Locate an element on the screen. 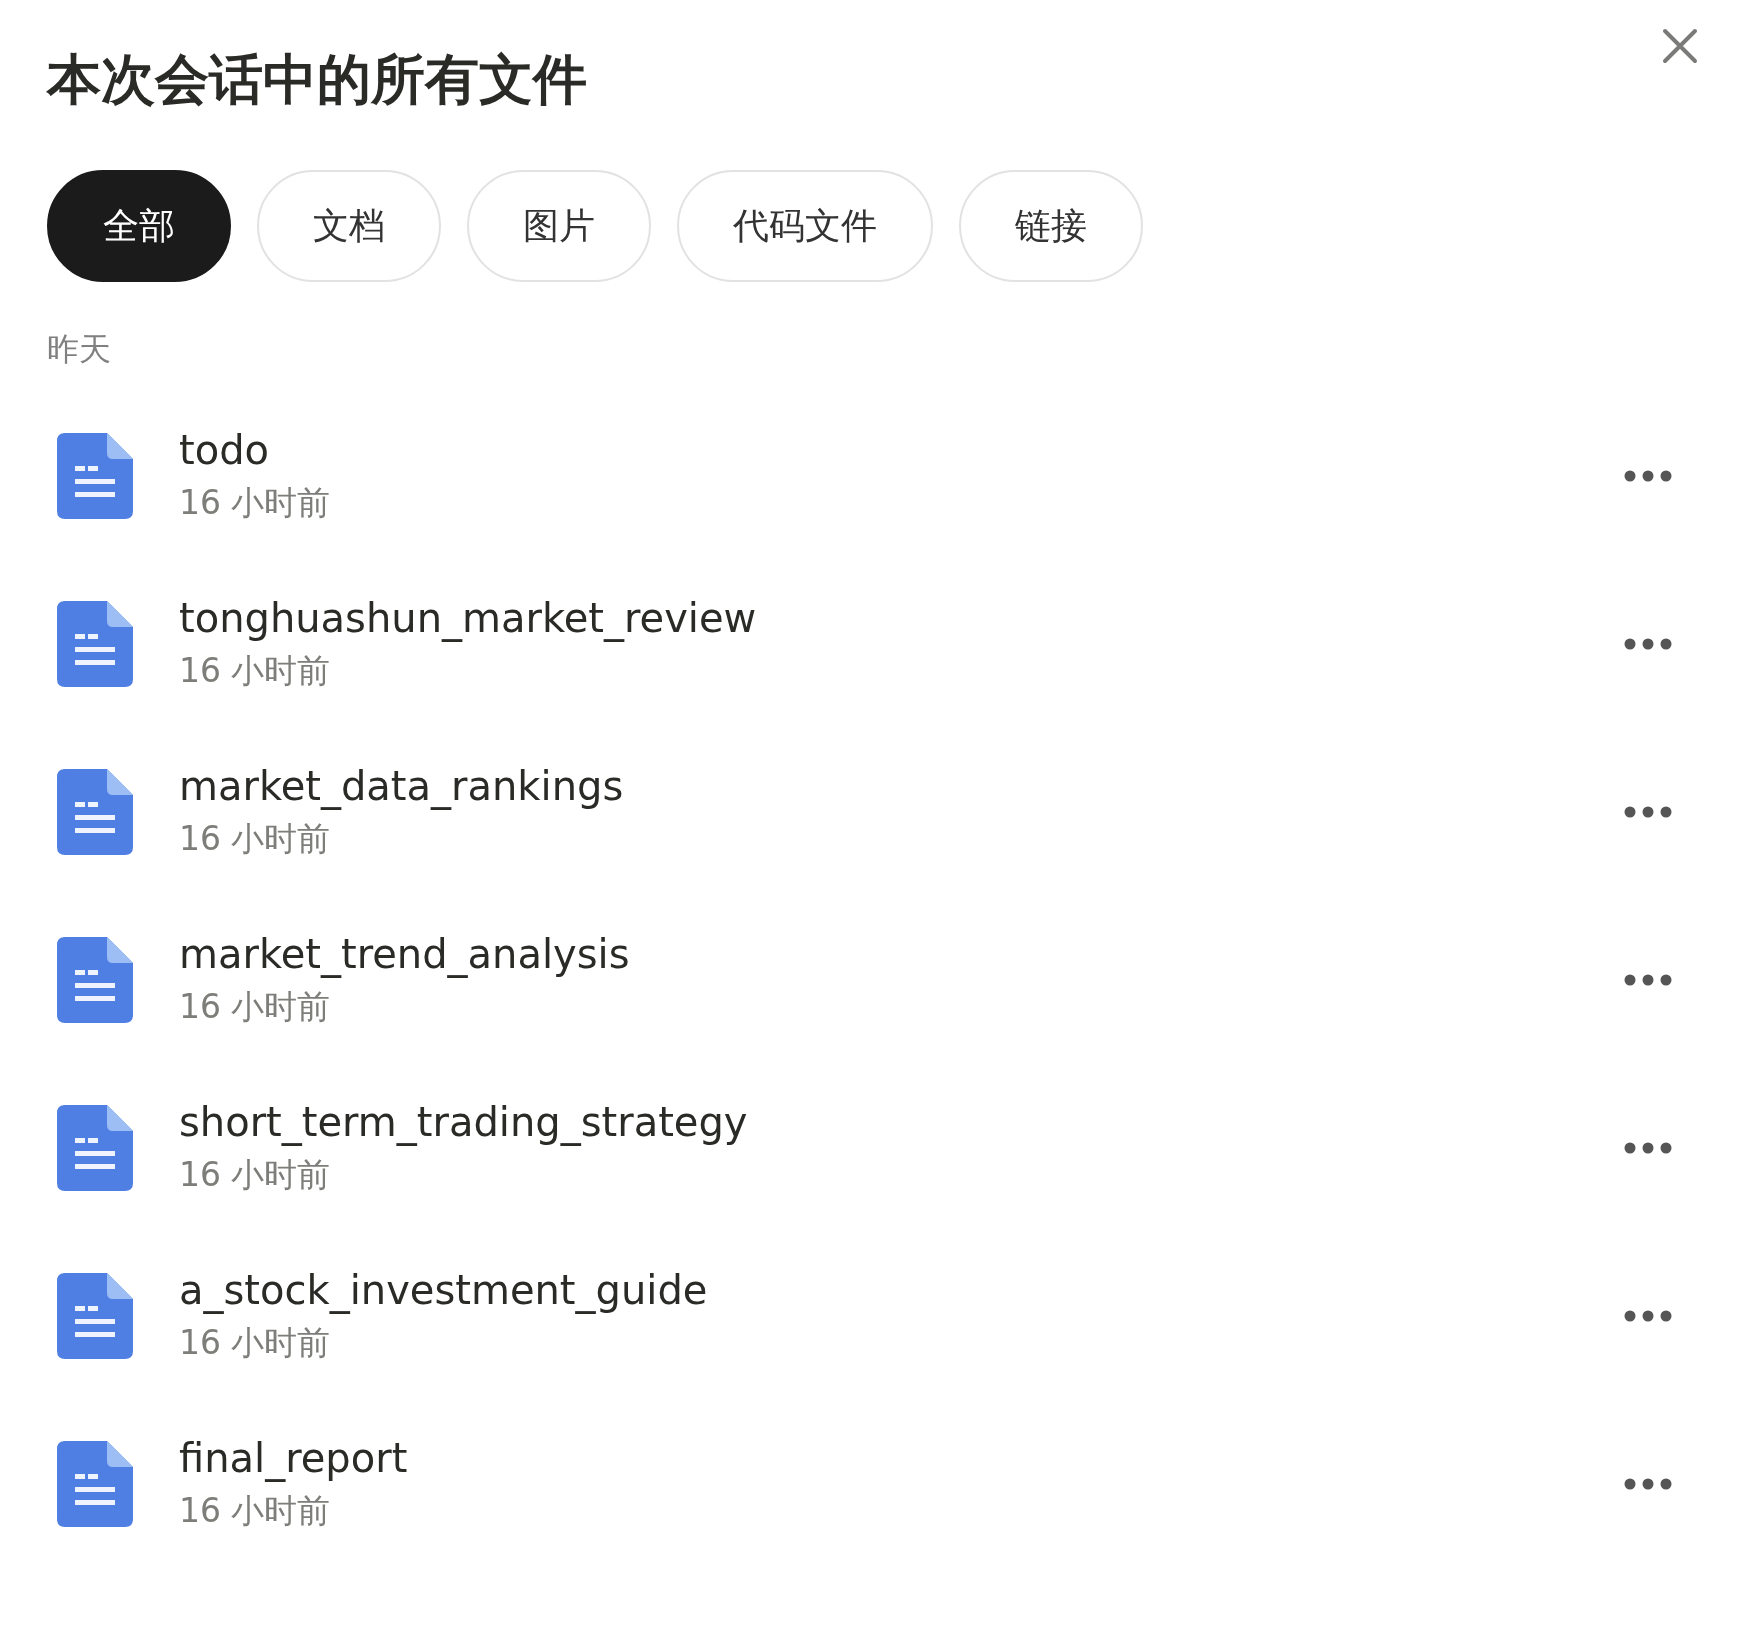 The image size is (1752, 1640). file-name: final_report is located at coordinates (294, 1457).